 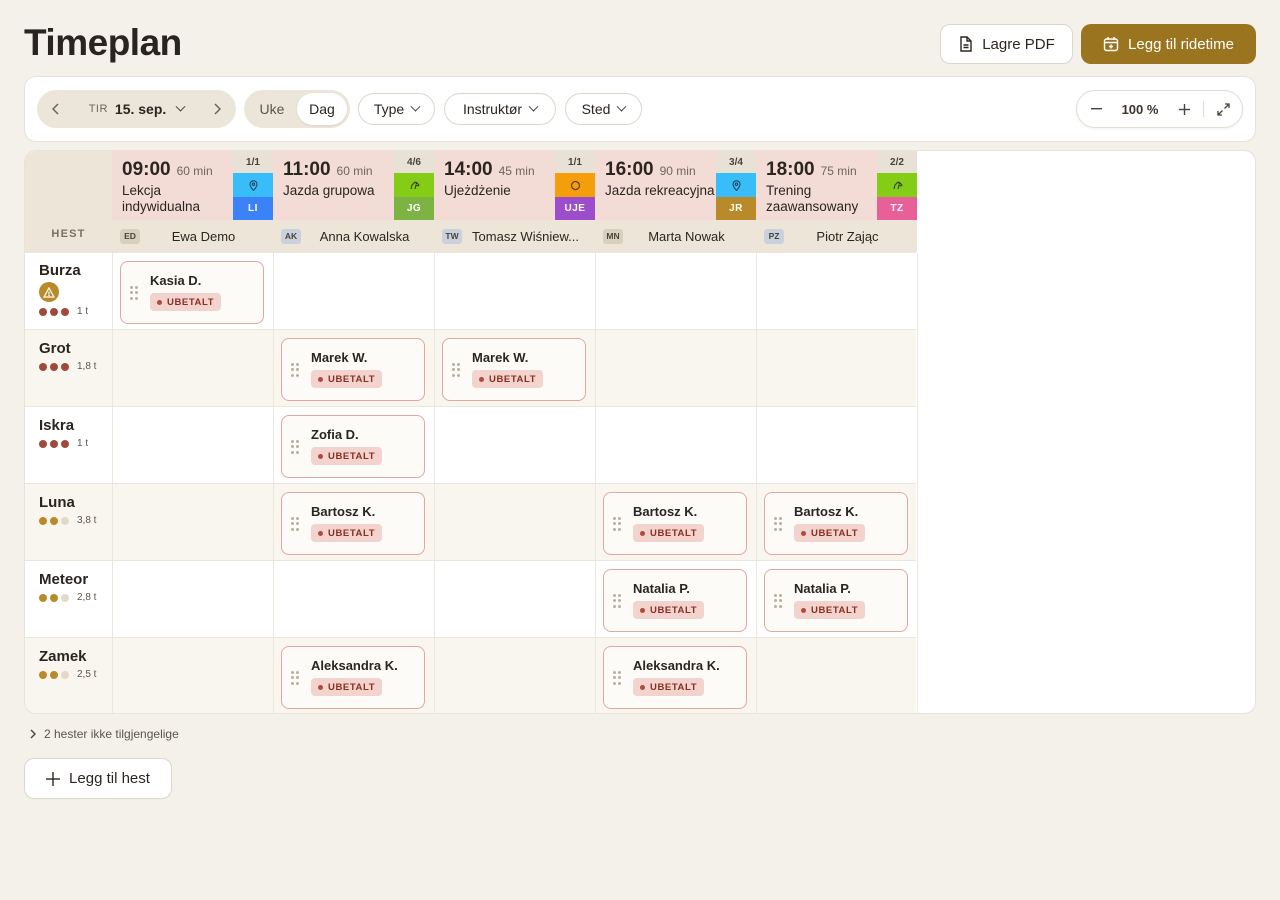 I want to click on add-lesson-button: Legg til ridetime, so click(x=1168, y=44).